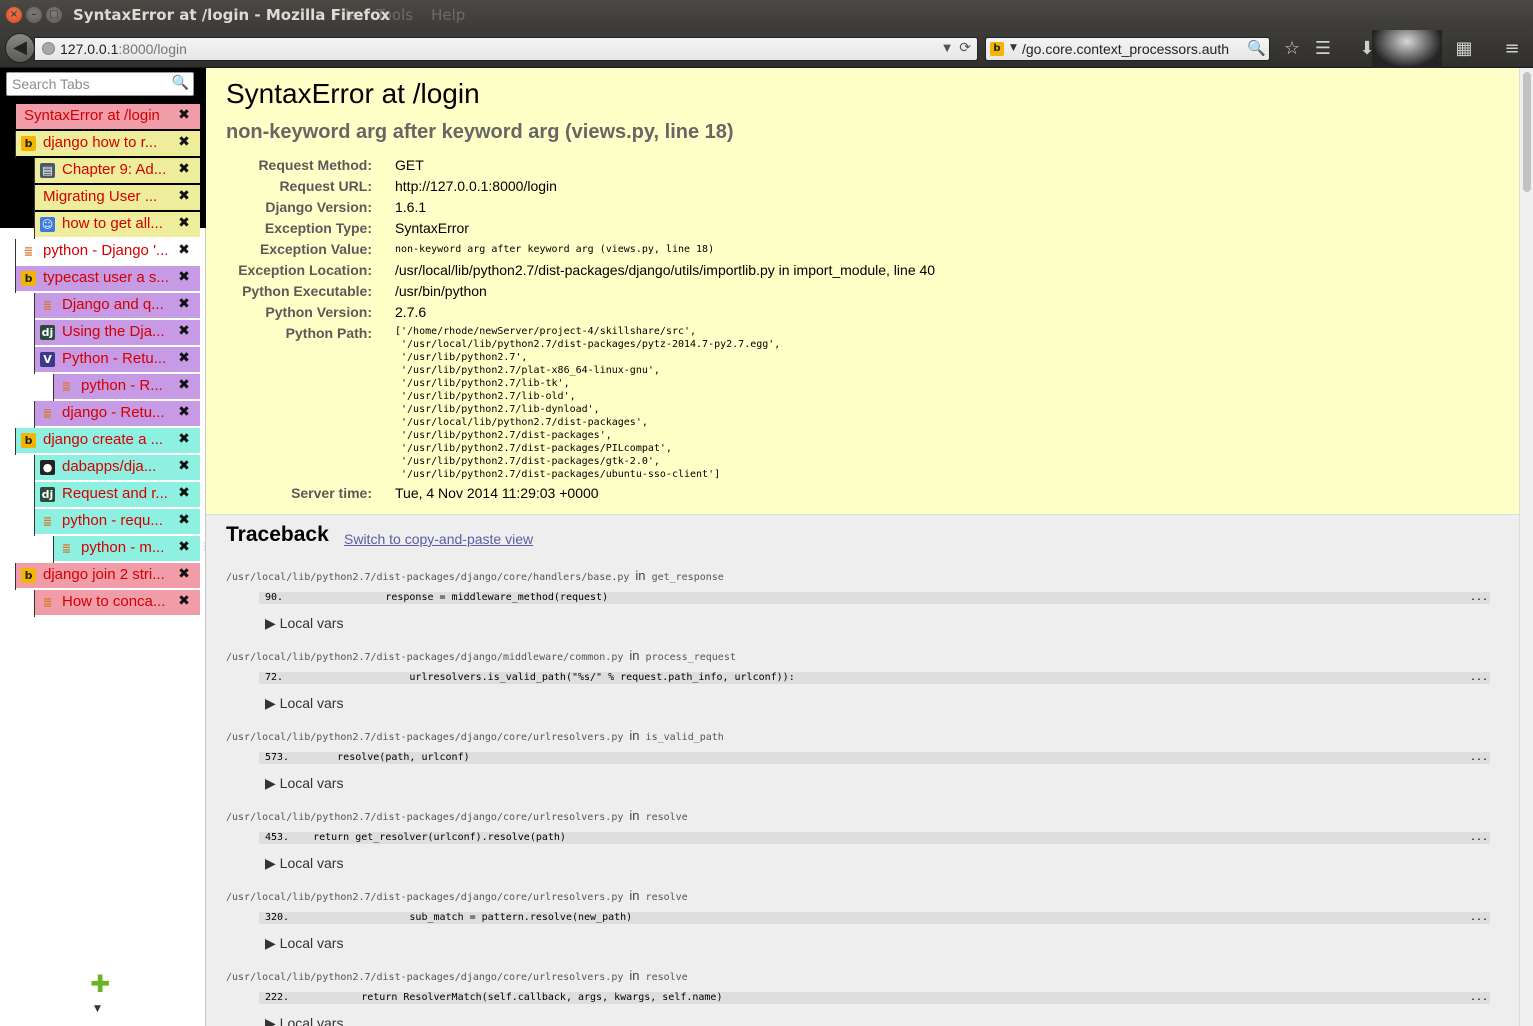 This screenshot has height=1026, width=1533. I want to click on url-text: 127.0.0.1:8000/login, so click(123, 49).